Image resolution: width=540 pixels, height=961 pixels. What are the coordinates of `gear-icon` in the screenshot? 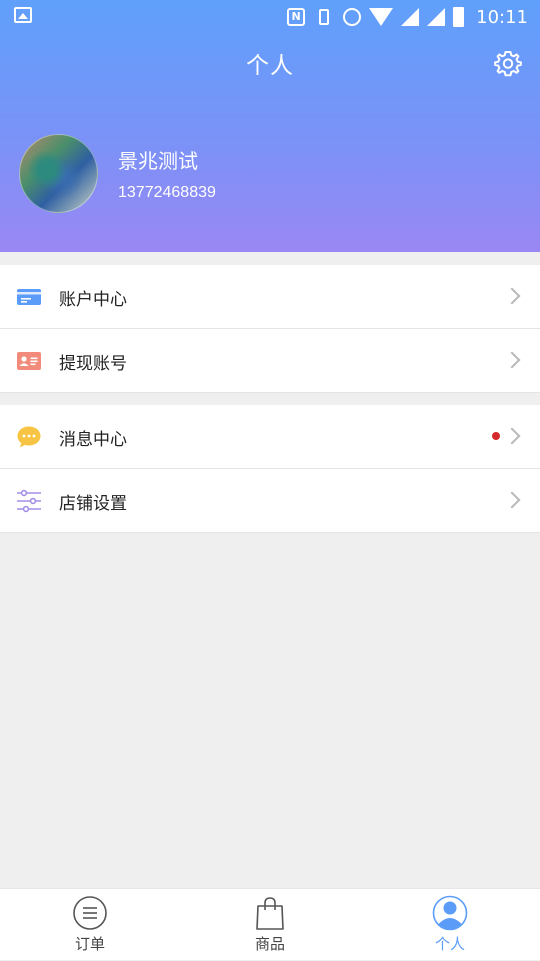 It's located at (508, 63).